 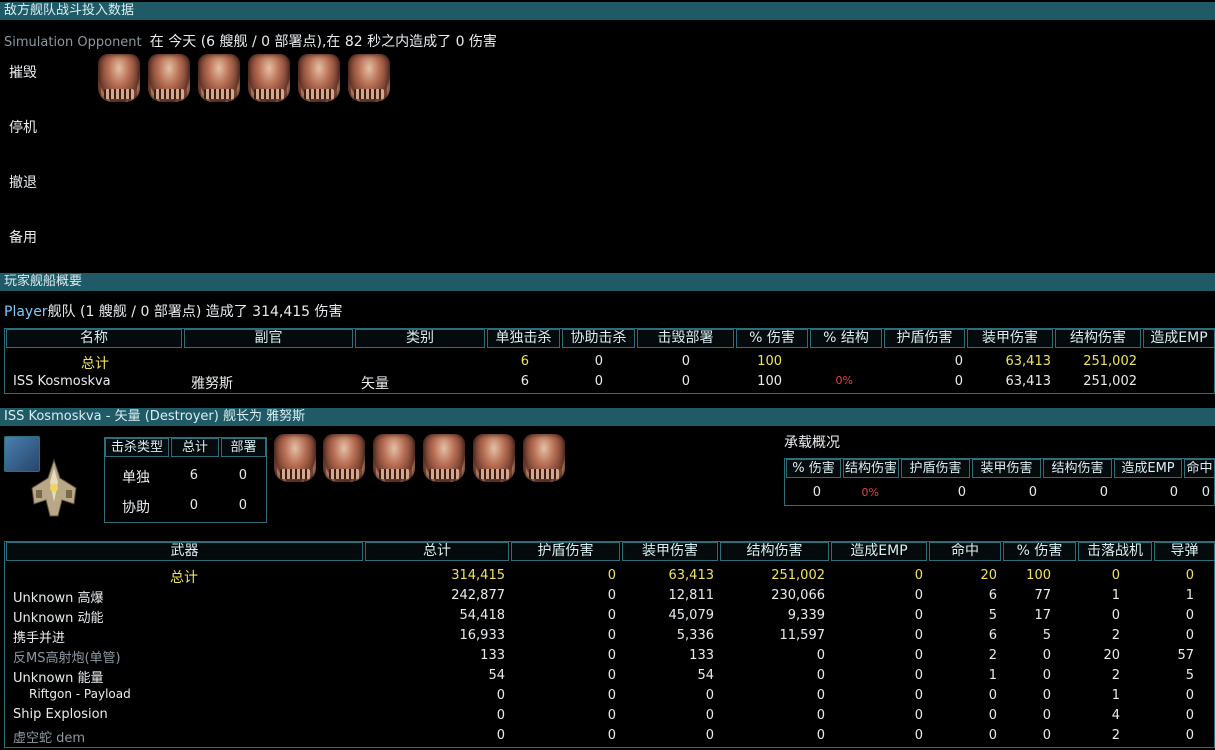 I want to click on weapons-total-label: 总计, so click(x=184, y=578).